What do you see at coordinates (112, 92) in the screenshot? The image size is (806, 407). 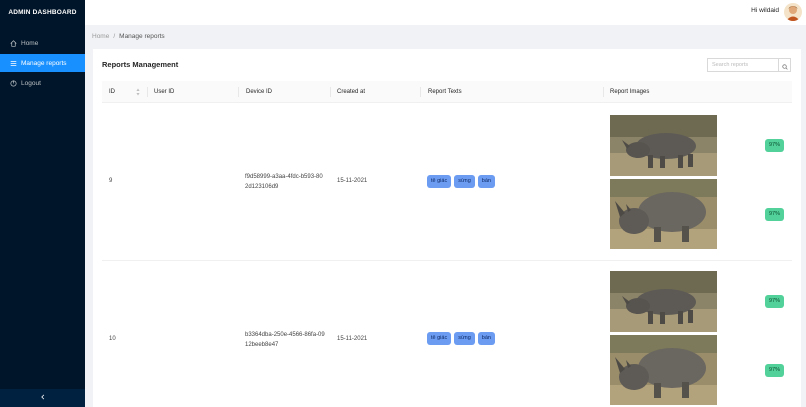 I see `column-header-id: ID` at bounding box center [112, 92].